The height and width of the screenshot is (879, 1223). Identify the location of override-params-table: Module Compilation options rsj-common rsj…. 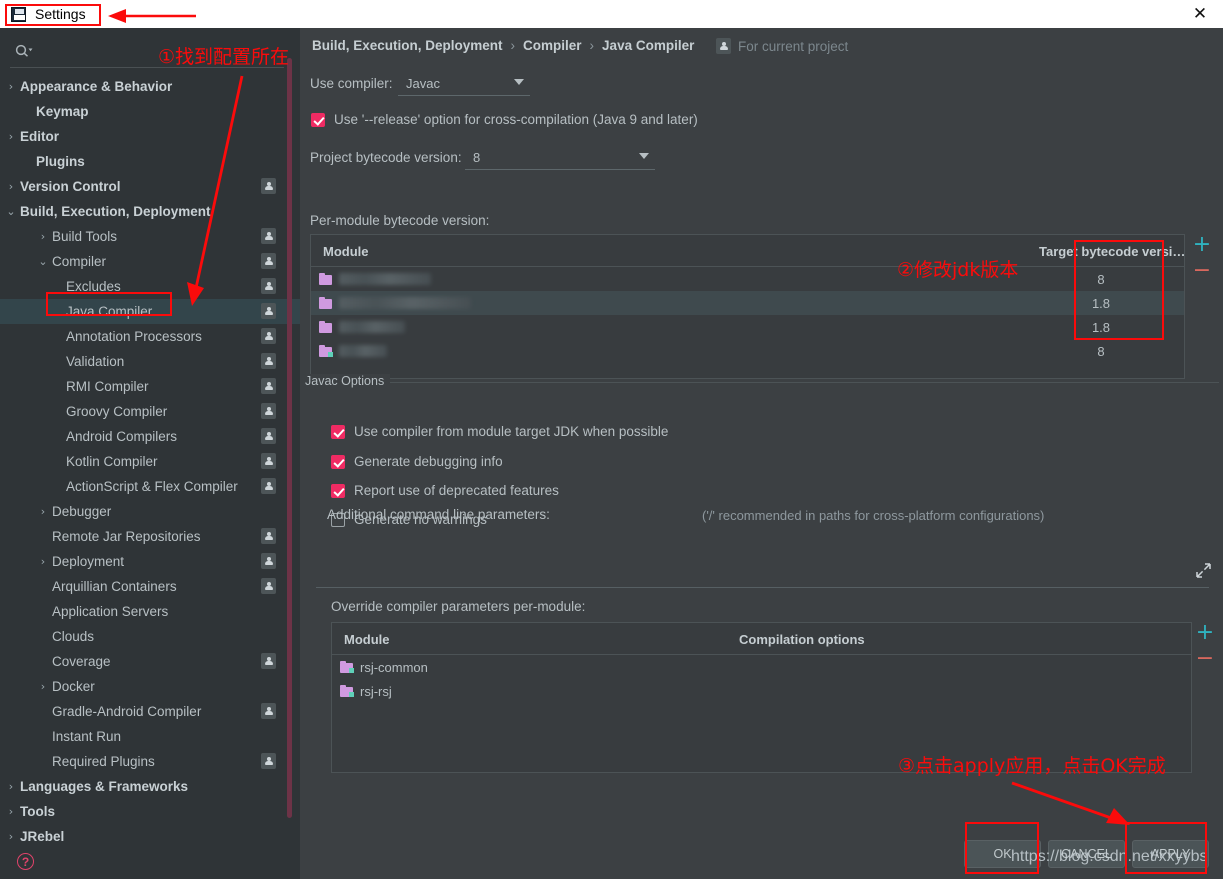
(761, 697).